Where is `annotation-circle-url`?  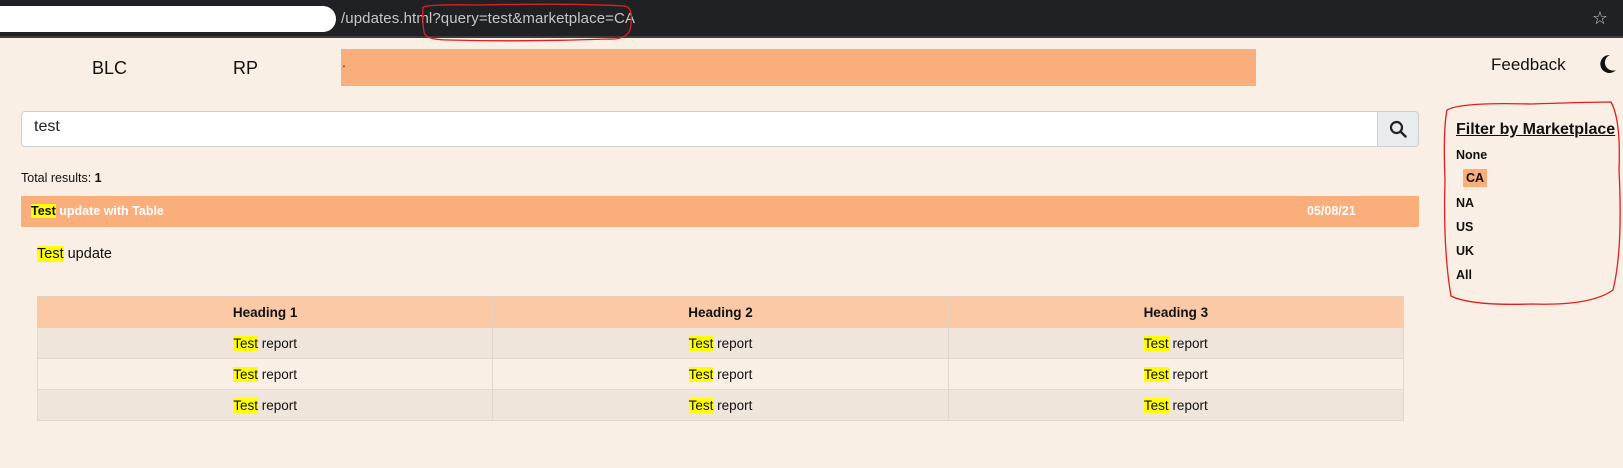
annotation-circle-url is located at coordinates (527, 22).